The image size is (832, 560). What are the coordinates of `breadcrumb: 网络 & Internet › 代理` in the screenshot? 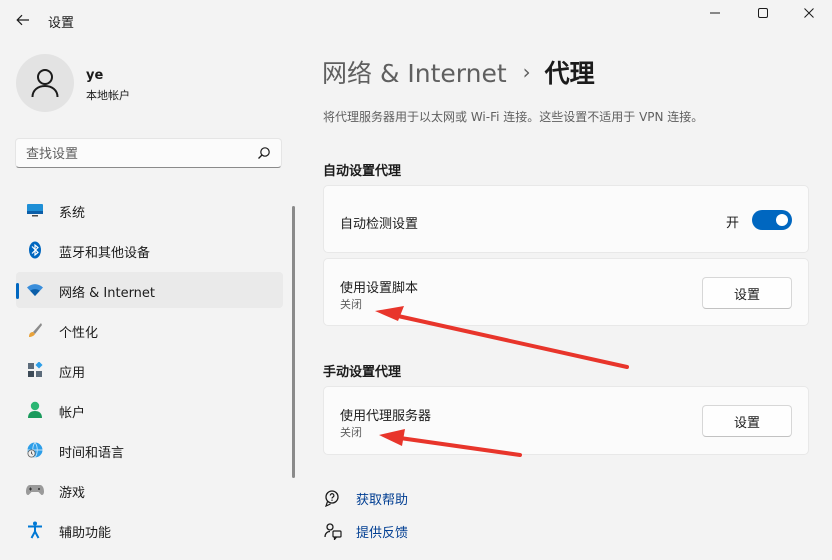 It's located at (458, 72).